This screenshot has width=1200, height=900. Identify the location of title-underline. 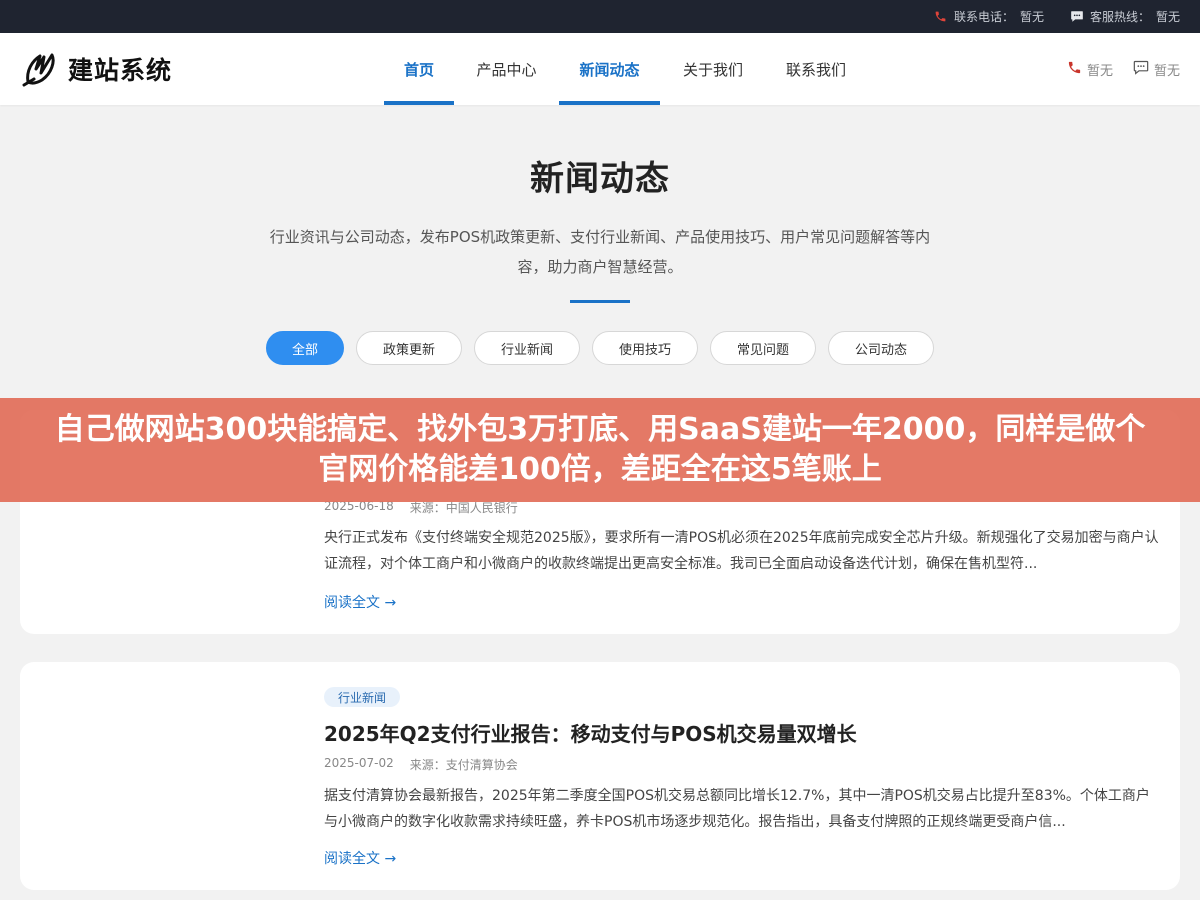
(600, 301).